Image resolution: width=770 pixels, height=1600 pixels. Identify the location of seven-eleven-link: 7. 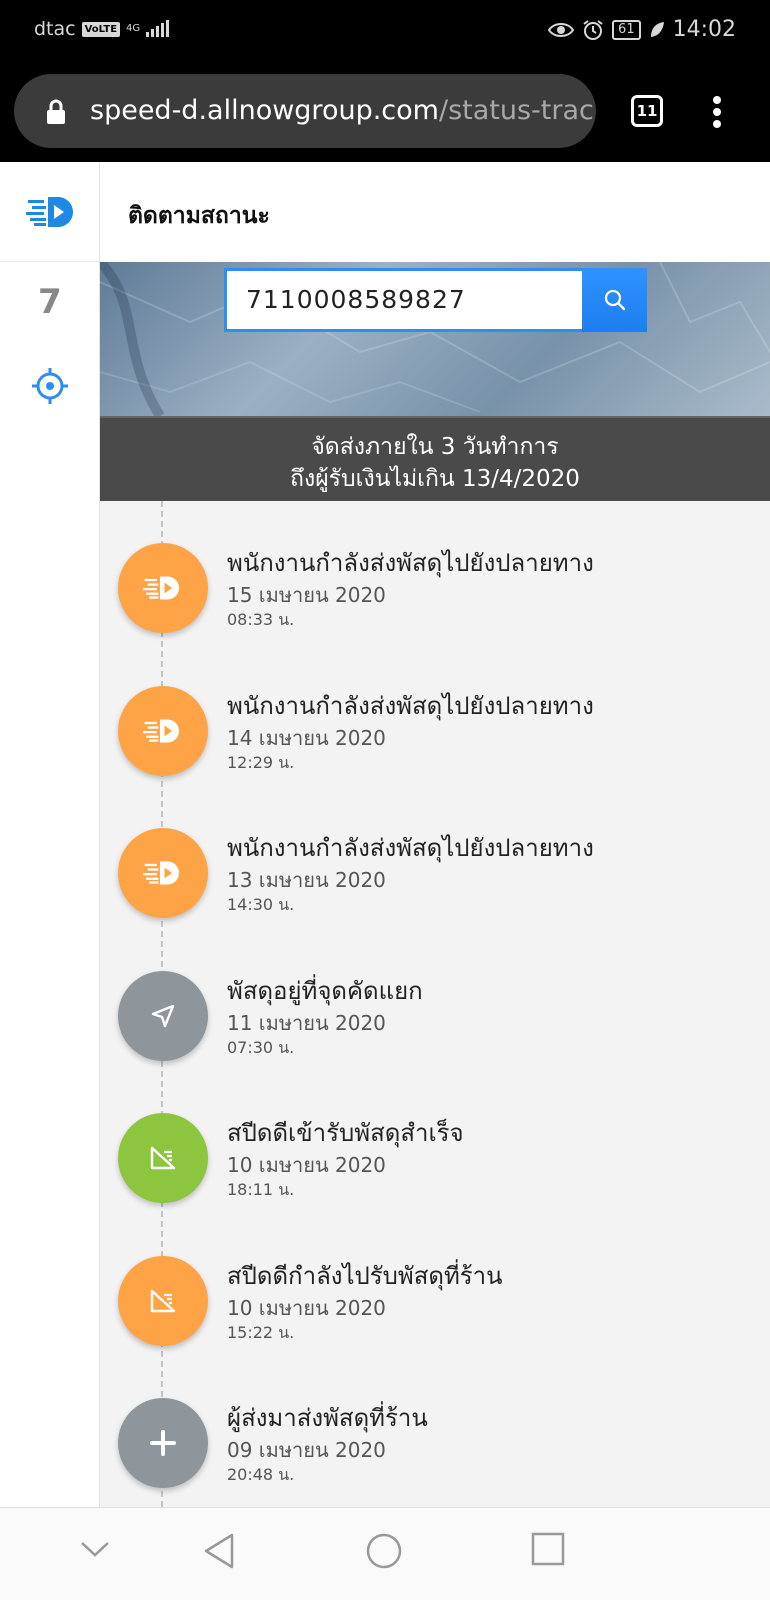
(50, 302).